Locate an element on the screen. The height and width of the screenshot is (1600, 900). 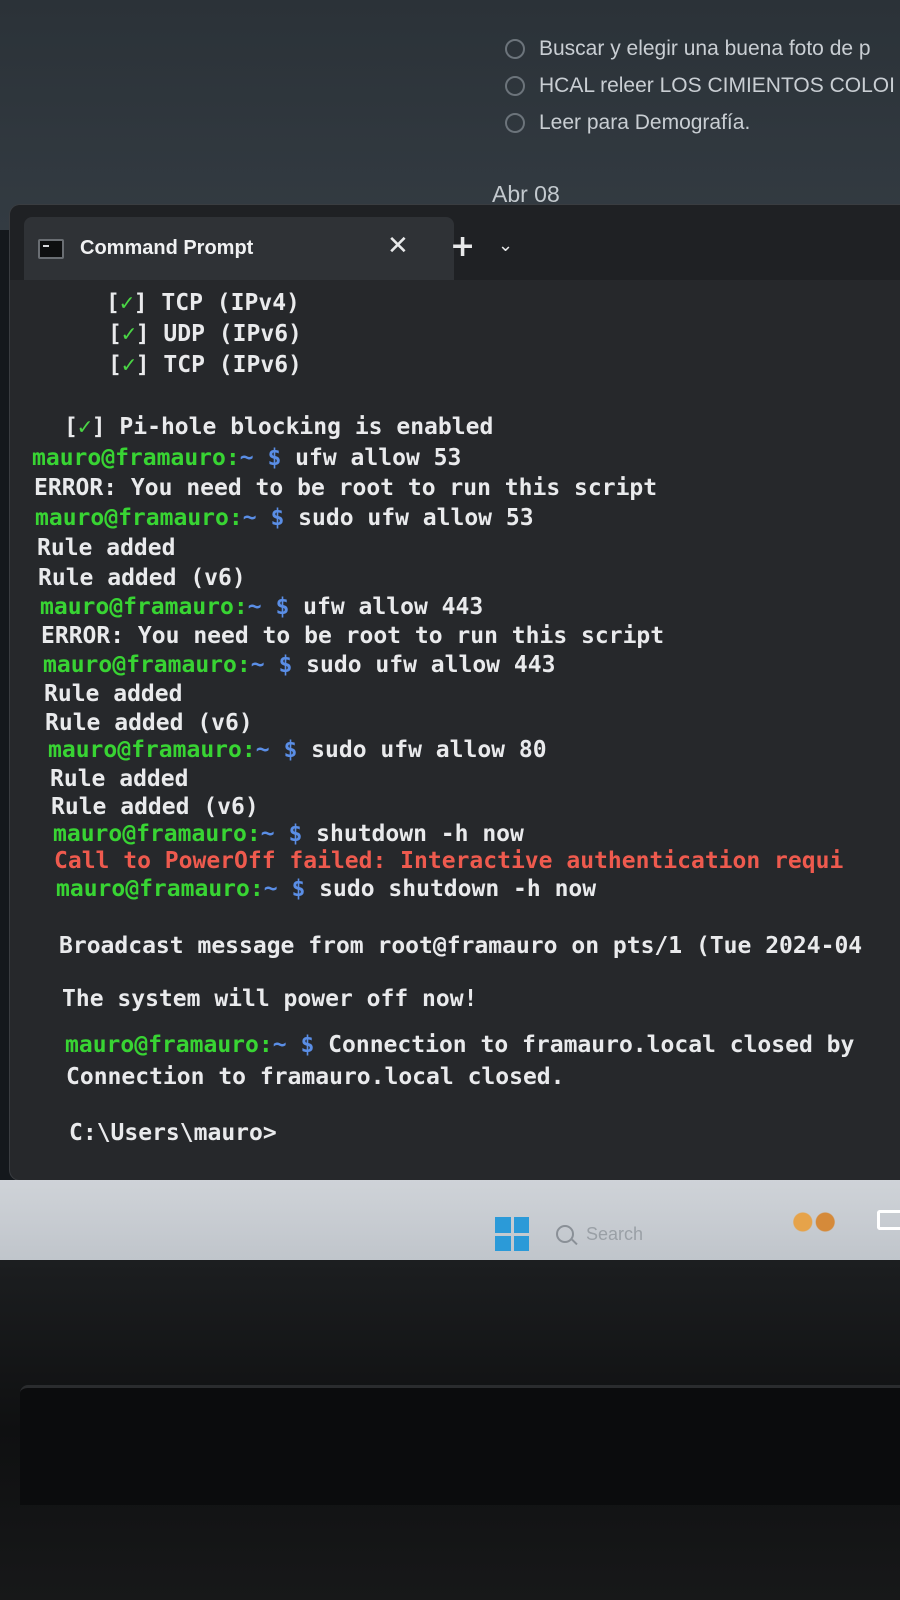
terminal-icon is located at coordinates (51, 248).